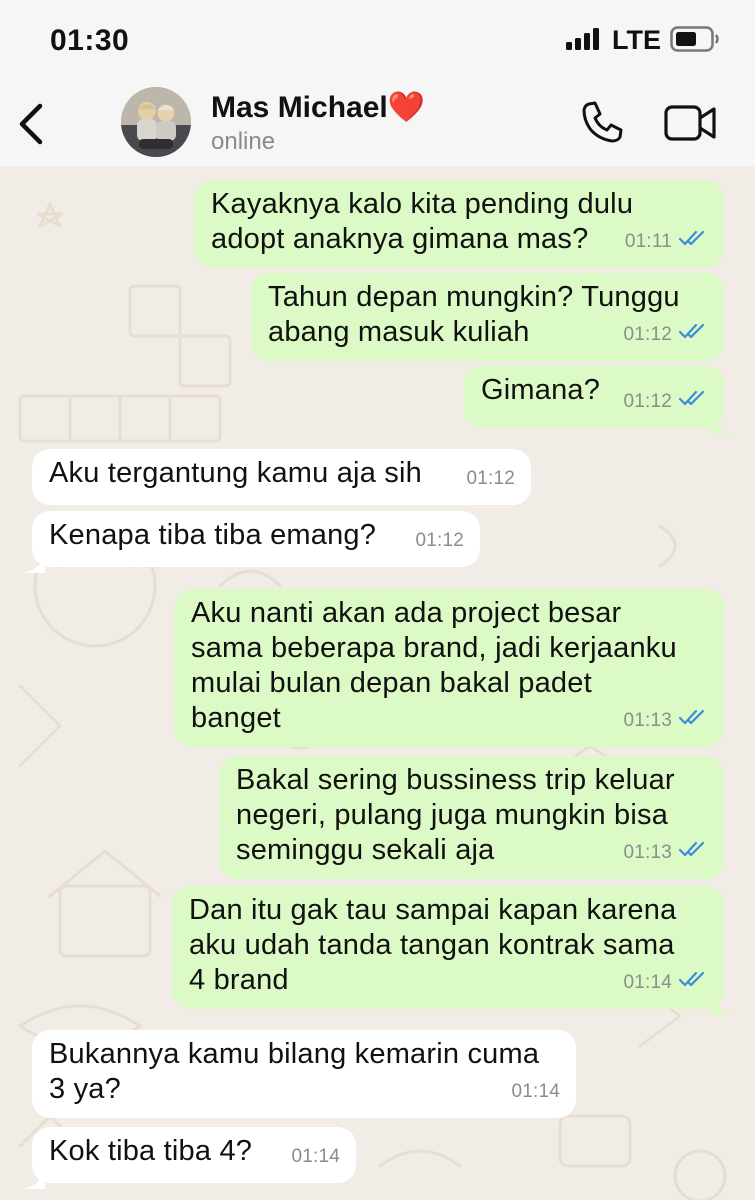 The image size is (755, 1200). I want to click on message-meta: 01:11, so click(666, 241).